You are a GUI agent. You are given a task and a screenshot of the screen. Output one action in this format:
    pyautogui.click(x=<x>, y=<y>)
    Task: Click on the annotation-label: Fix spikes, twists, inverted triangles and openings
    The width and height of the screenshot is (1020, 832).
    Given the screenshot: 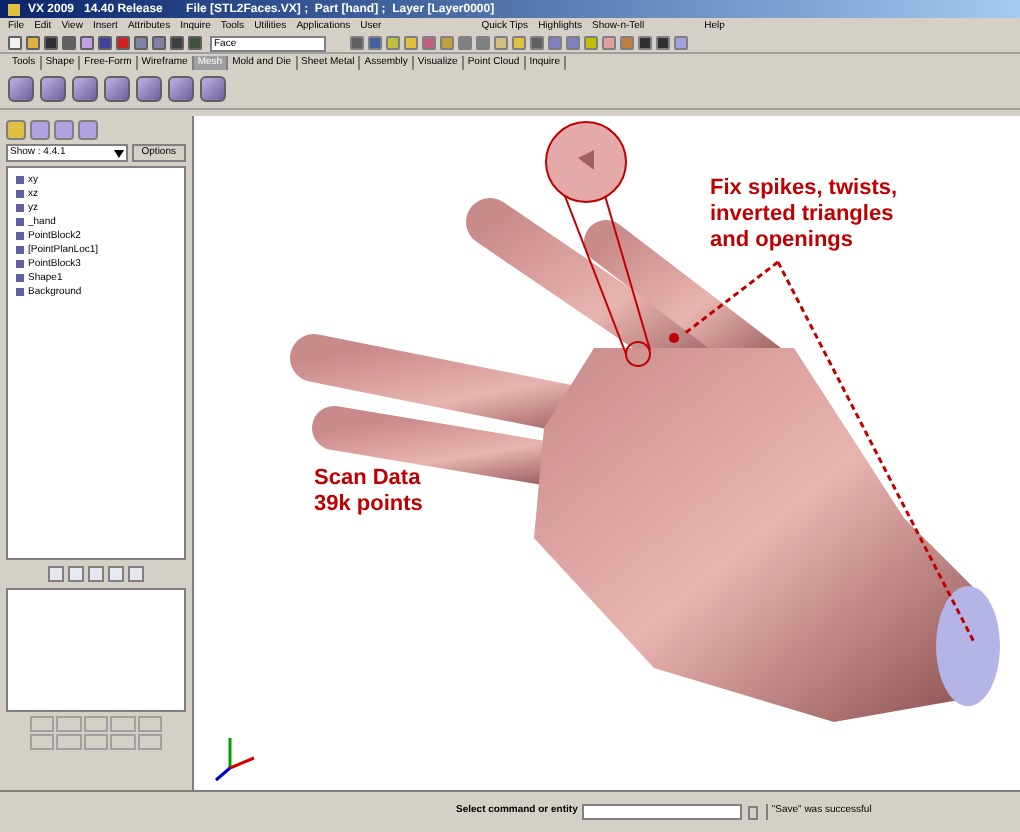 What is the action you would take?
    pyautogui.click(x=804, y=215)
    